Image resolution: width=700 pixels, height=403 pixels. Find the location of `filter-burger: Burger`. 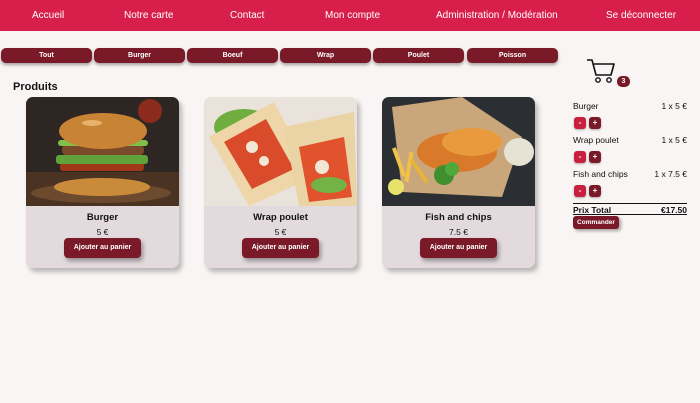

filter-burger: Burger is located at coordinates (139, 55).